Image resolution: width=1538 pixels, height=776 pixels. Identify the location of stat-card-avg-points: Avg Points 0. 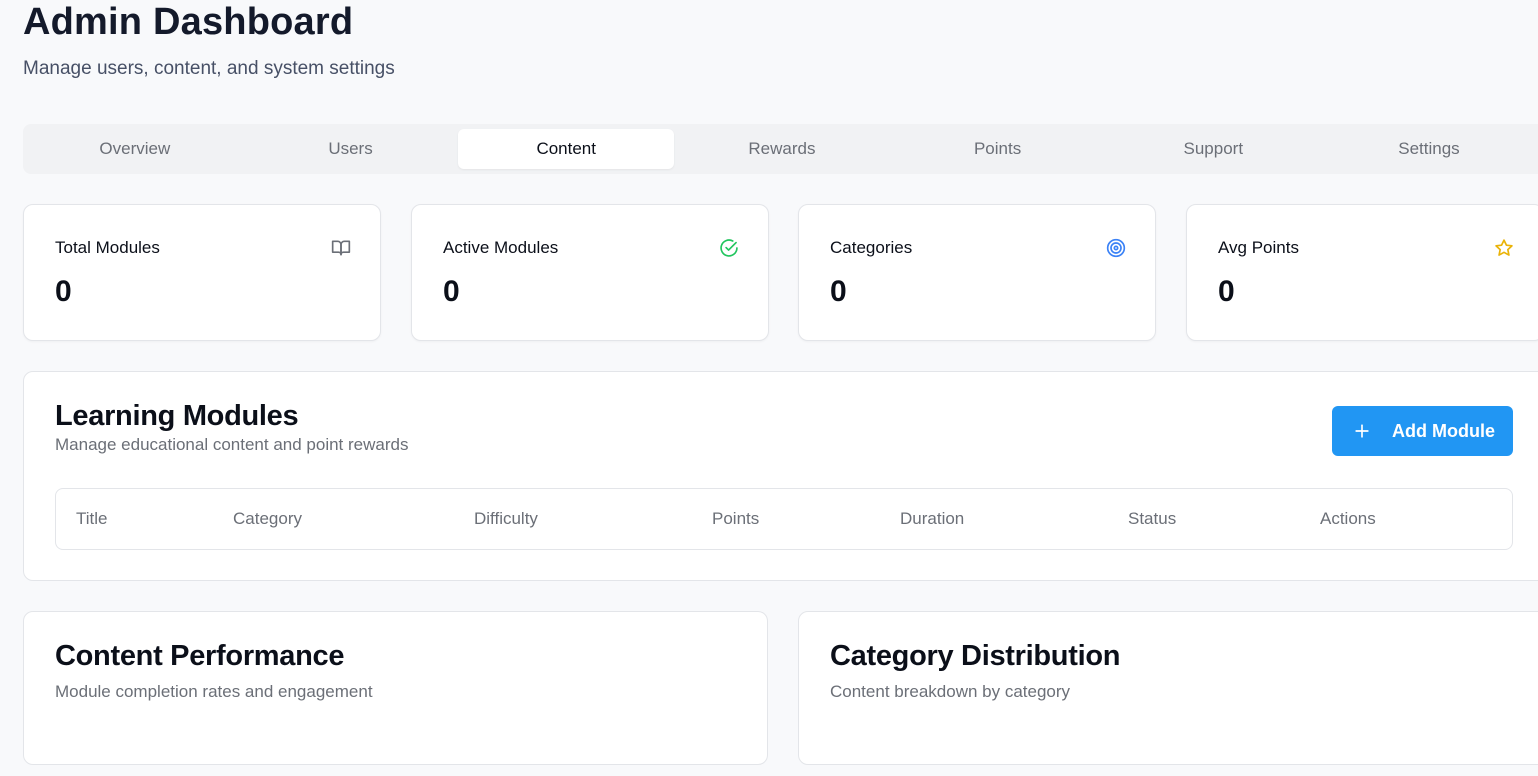
(1362, 272).